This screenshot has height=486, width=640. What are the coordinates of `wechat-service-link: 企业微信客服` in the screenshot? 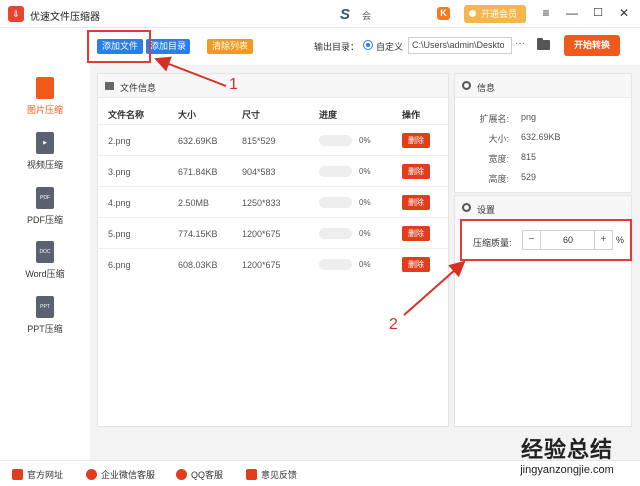 It's located at (120, 474).